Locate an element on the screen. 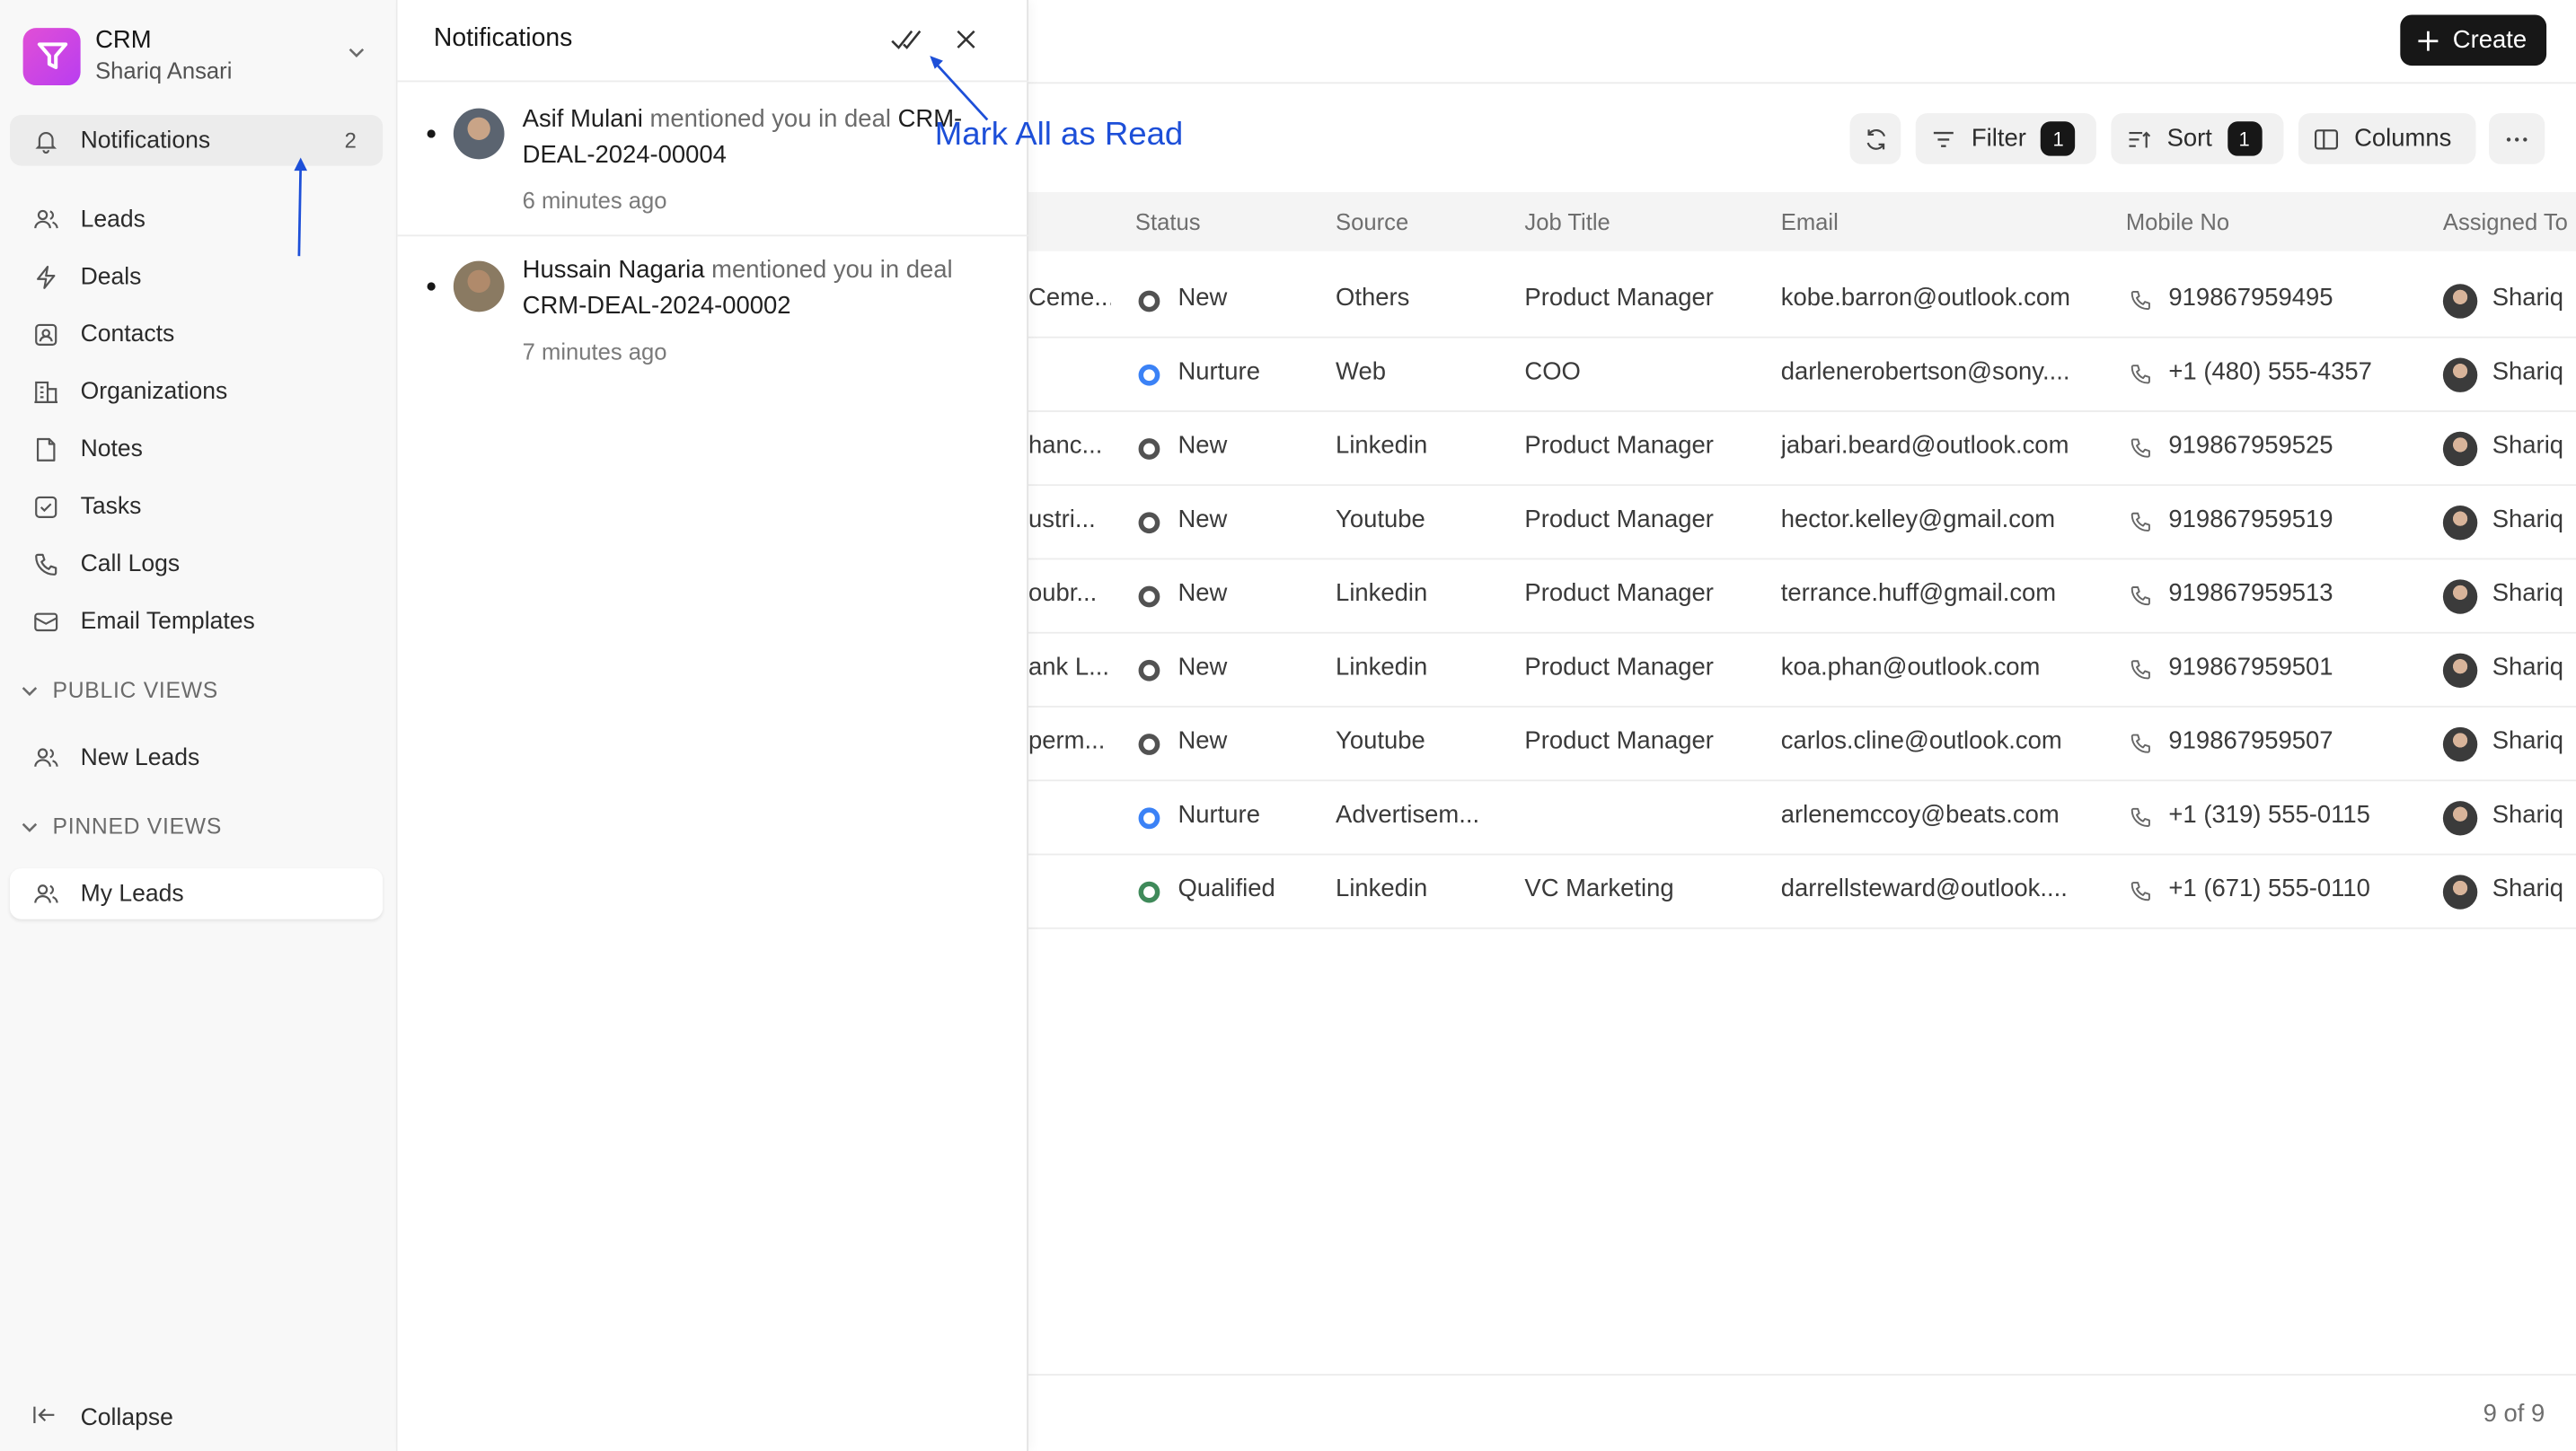  sidebar-item-call-logs: Call Logs is located at coordinates (196, 564).